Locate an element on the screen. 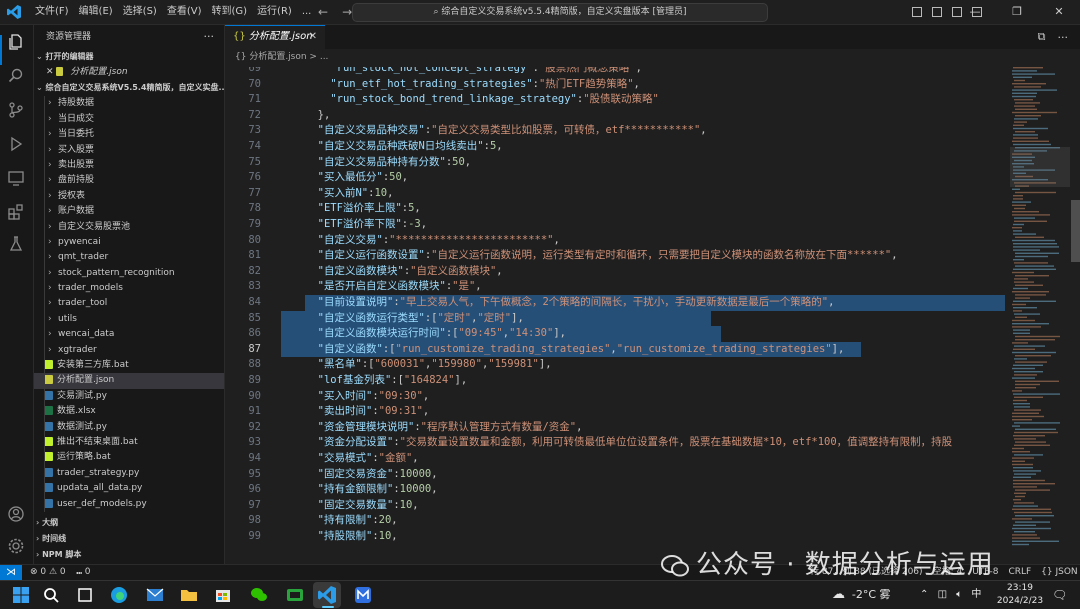 This screenshot has width=1080, height=609. code-line: "持股限制":10, is located at coordinates (351, 537).